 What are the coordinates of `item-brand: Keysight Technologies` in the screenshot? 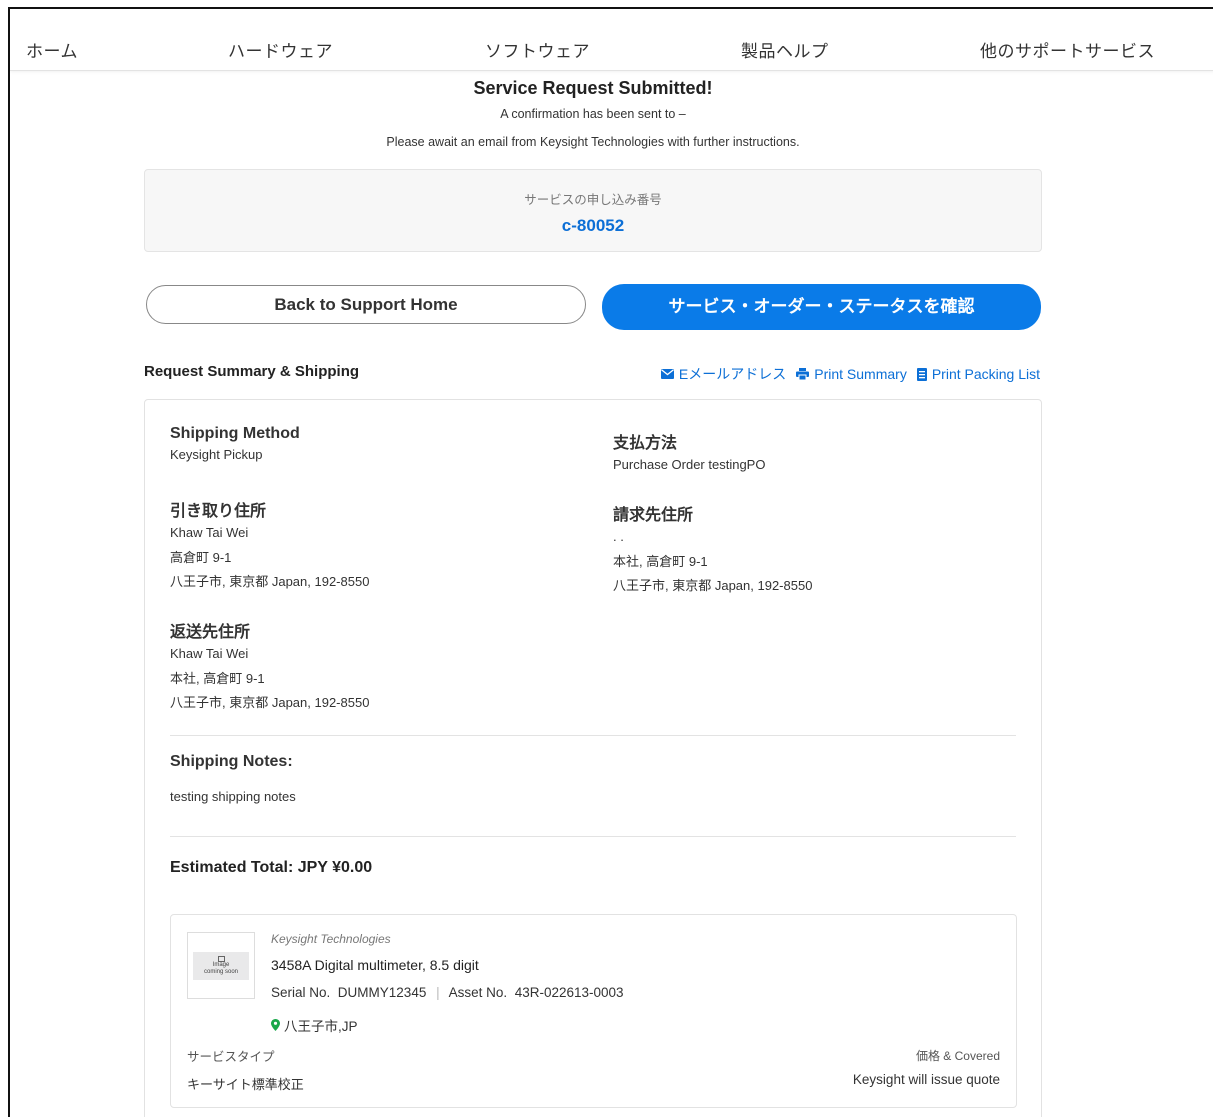 It's located at (331, 939).